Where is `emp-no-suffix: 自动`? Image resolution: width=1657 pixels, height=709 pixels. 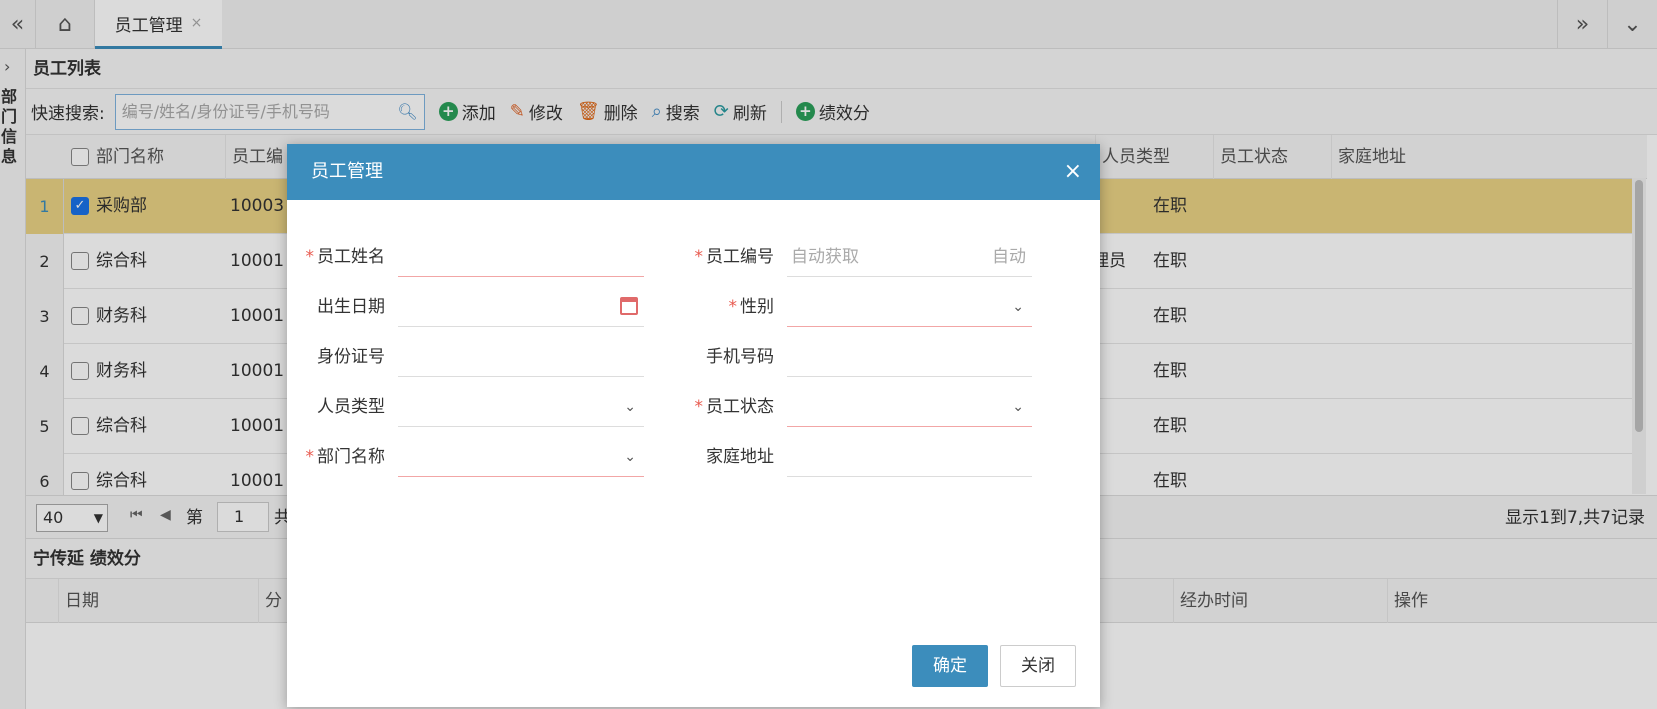 emp-no-suffix: 自动 is located at coordinates (1009, 257).